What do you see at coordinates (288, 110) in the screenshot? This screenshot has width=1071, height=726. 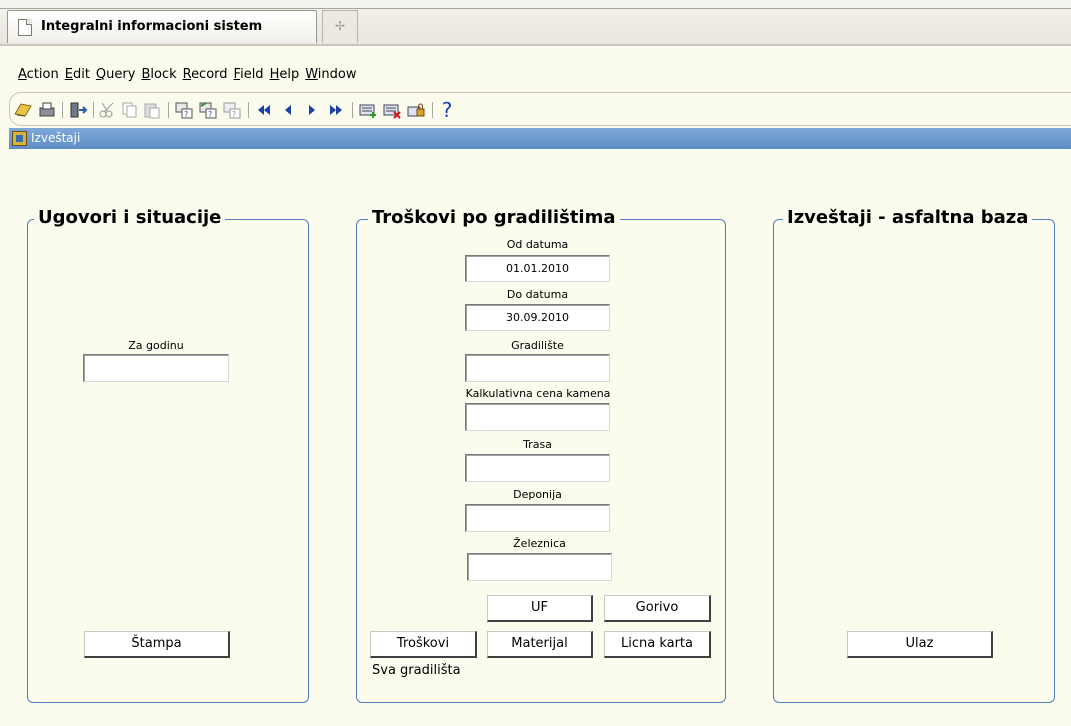 I see `previous-record-icon` at bounding box center [288, 110].